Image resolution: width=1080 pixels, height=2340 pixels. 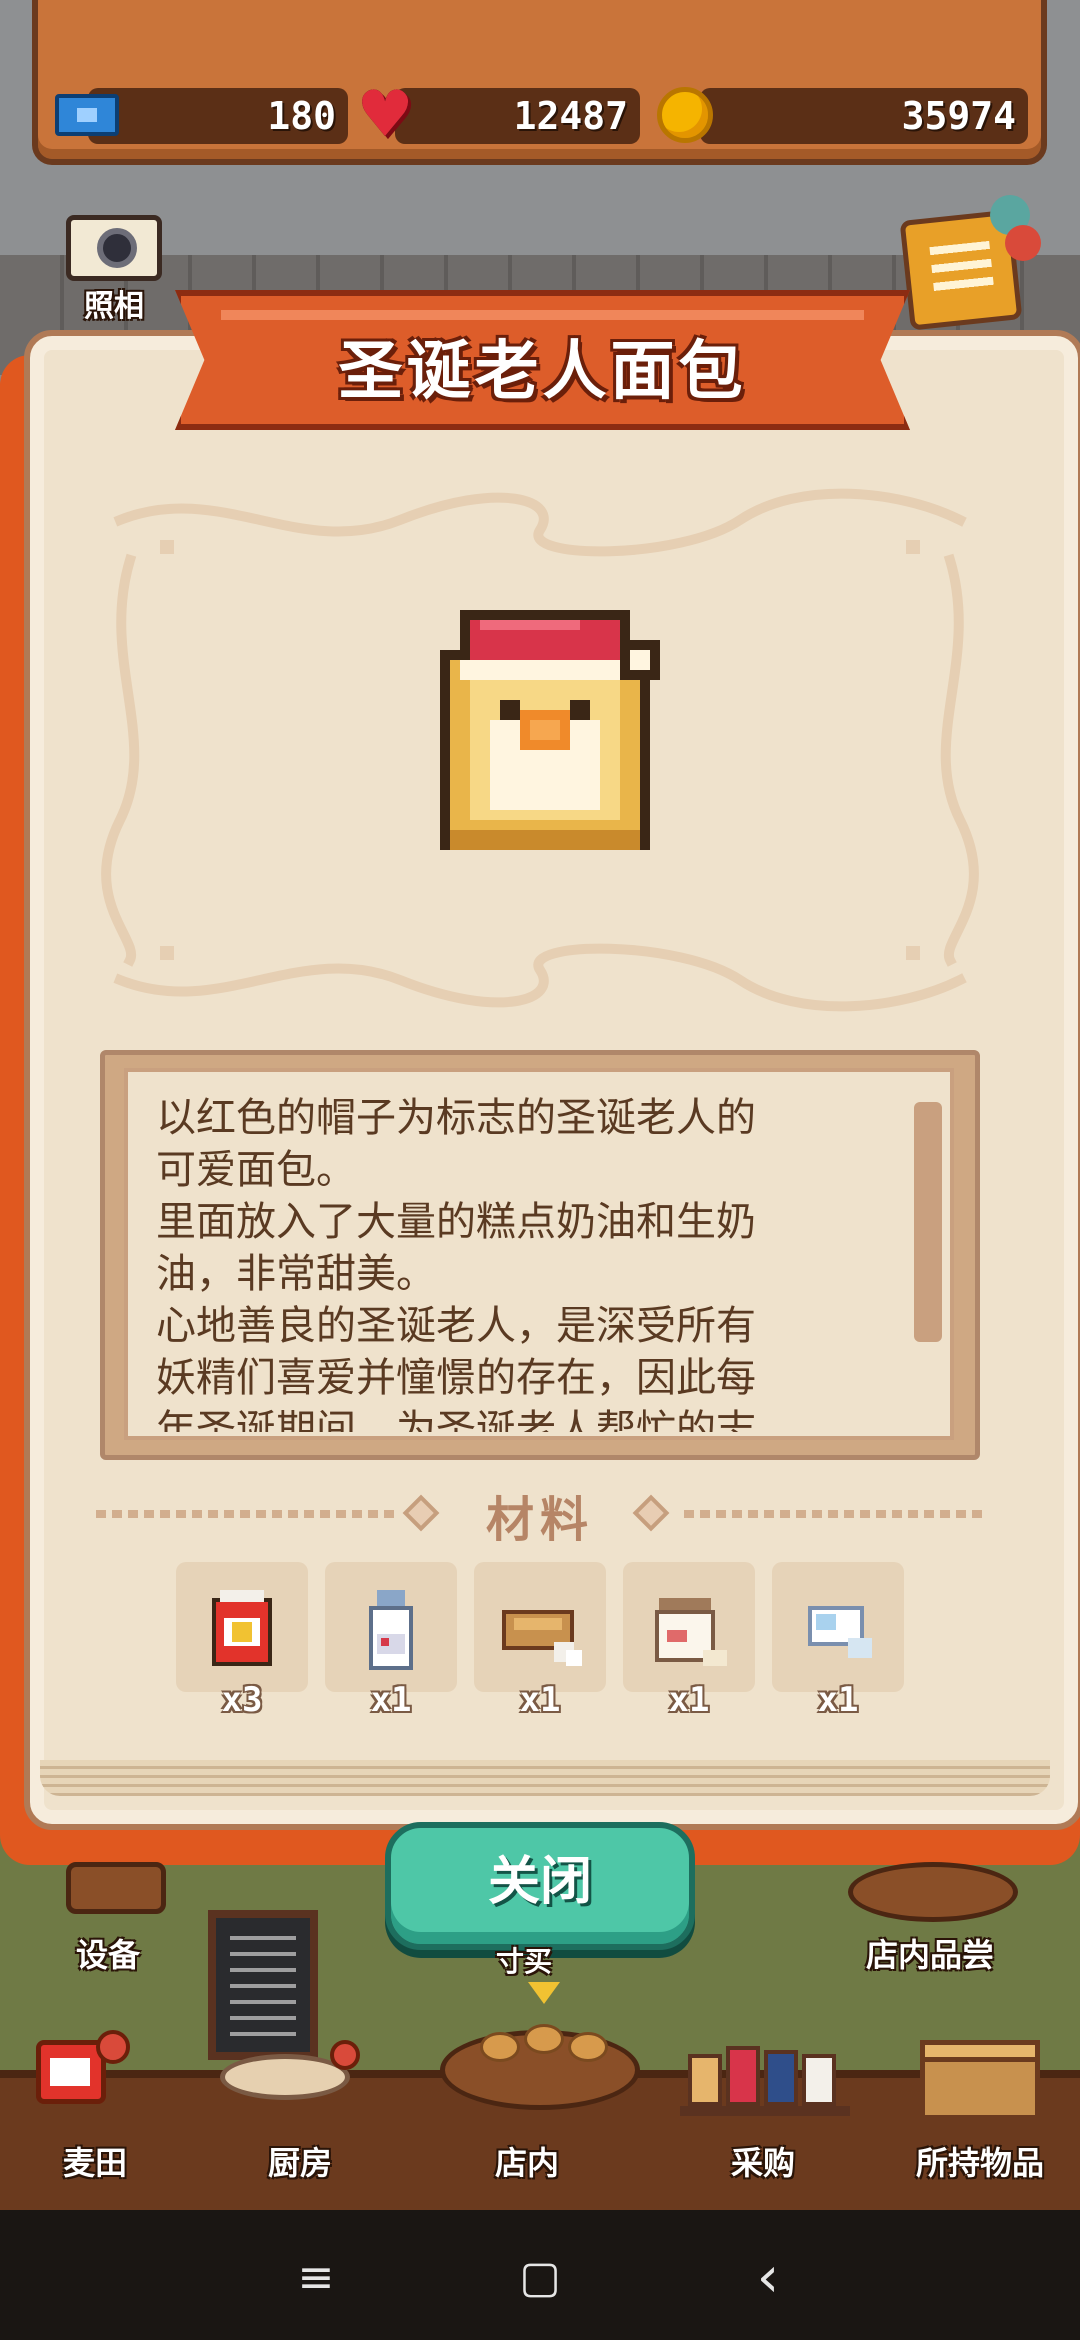 What do you see at coordinates (685, 115) in the screenshot?
I see `coin-icon` at bounding box center [685, 115].